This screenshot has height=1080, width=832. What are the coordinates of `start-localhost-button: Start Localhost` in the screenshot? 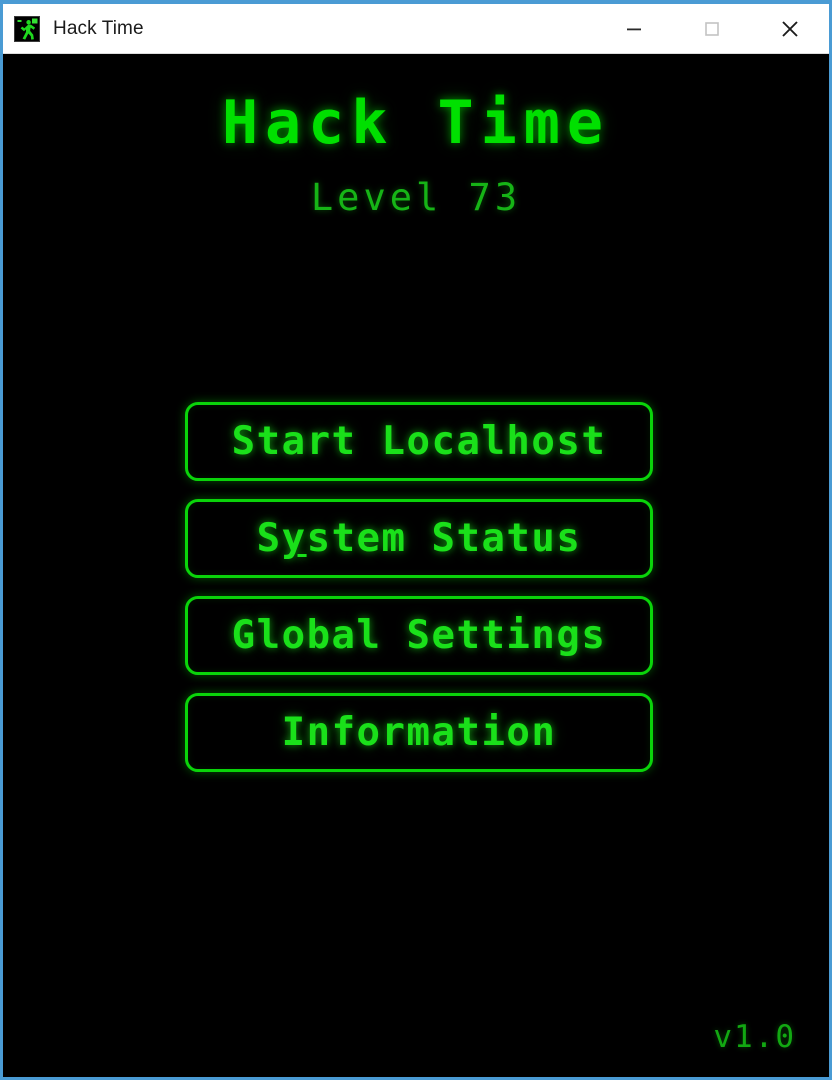 It's located at (419, 441).